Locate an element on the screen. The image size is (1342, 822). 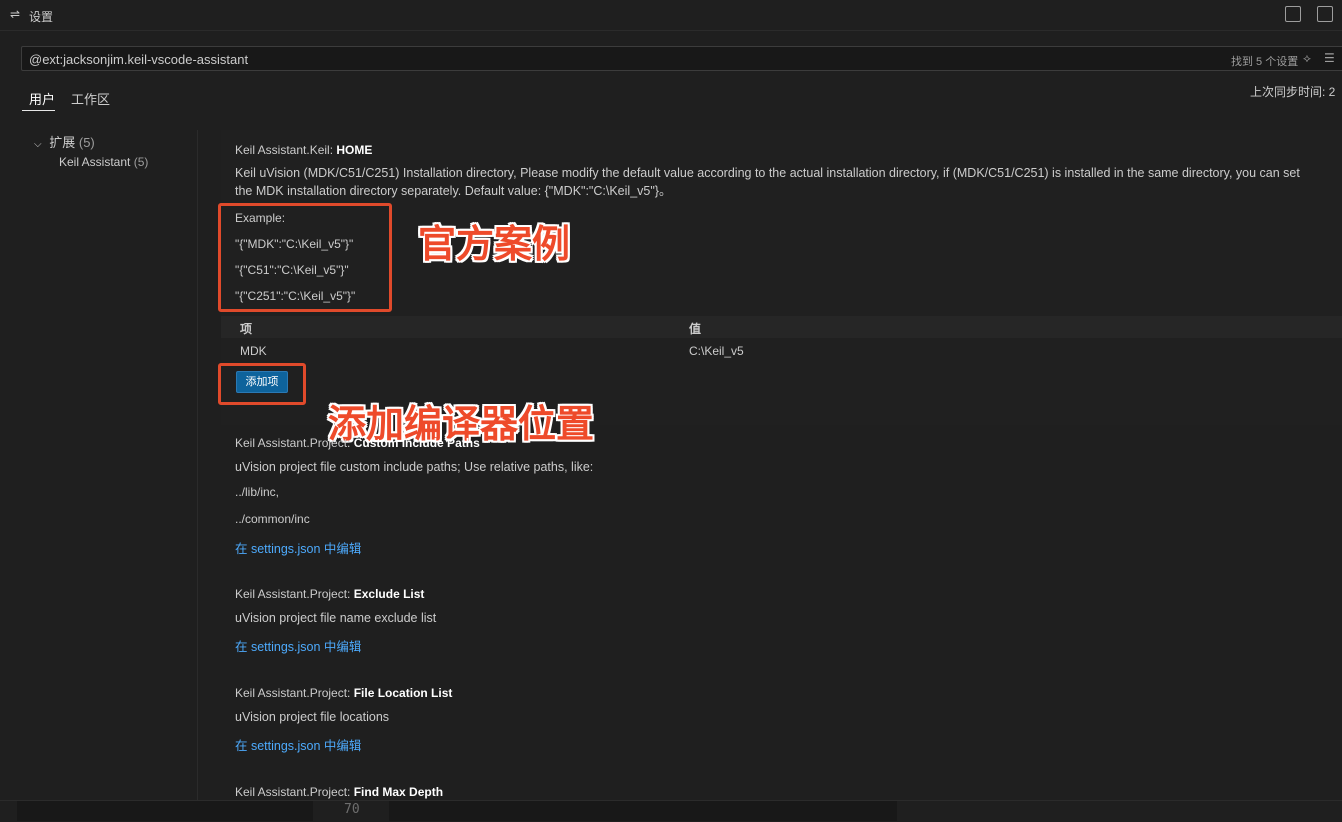
line-number: 70 is located at coordinates (352, 809).